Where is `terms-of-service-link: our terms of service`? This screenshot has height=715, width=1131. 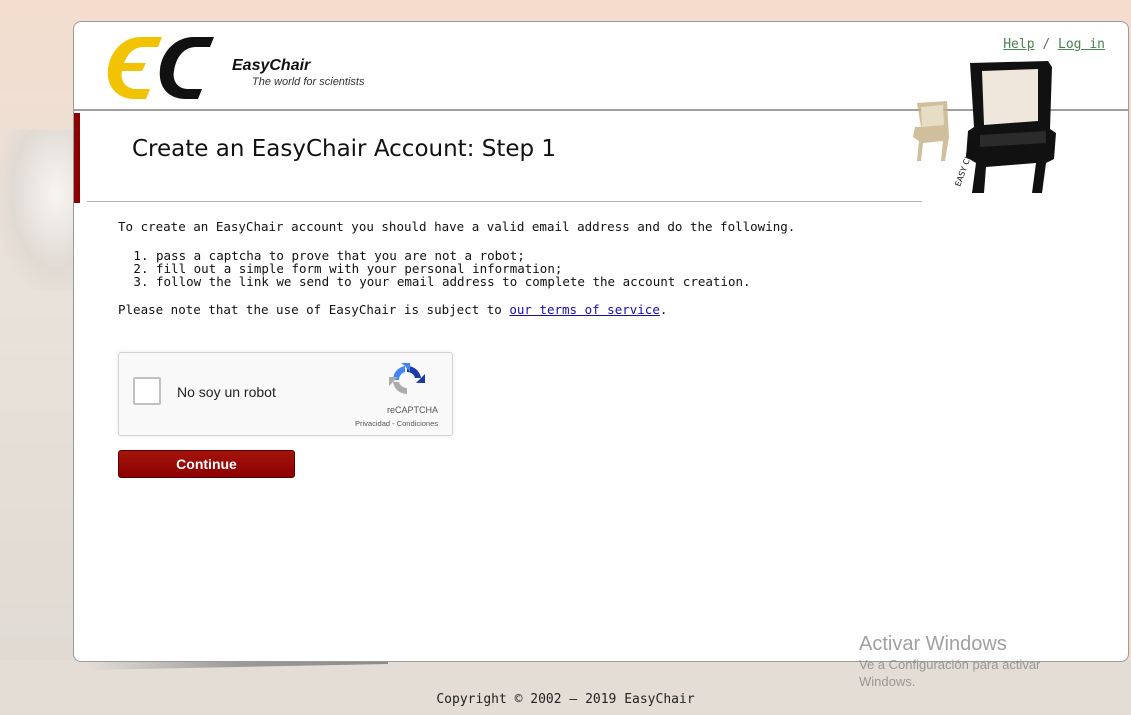
terms-of-service-link: our terms of service is located at coordinates (584, 309).